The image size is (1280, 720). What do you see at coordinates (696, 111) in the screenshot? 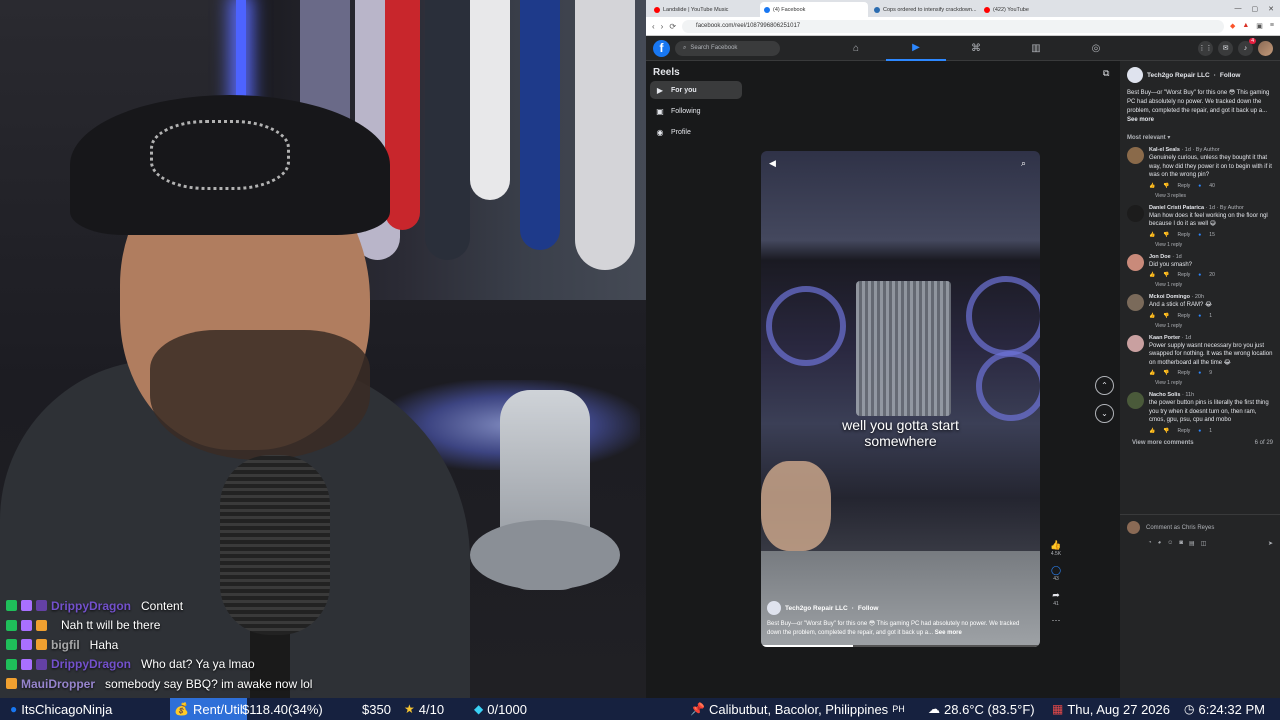
I see `sidebar-item-following: ▣ Following` at bounding box center [696, 111].